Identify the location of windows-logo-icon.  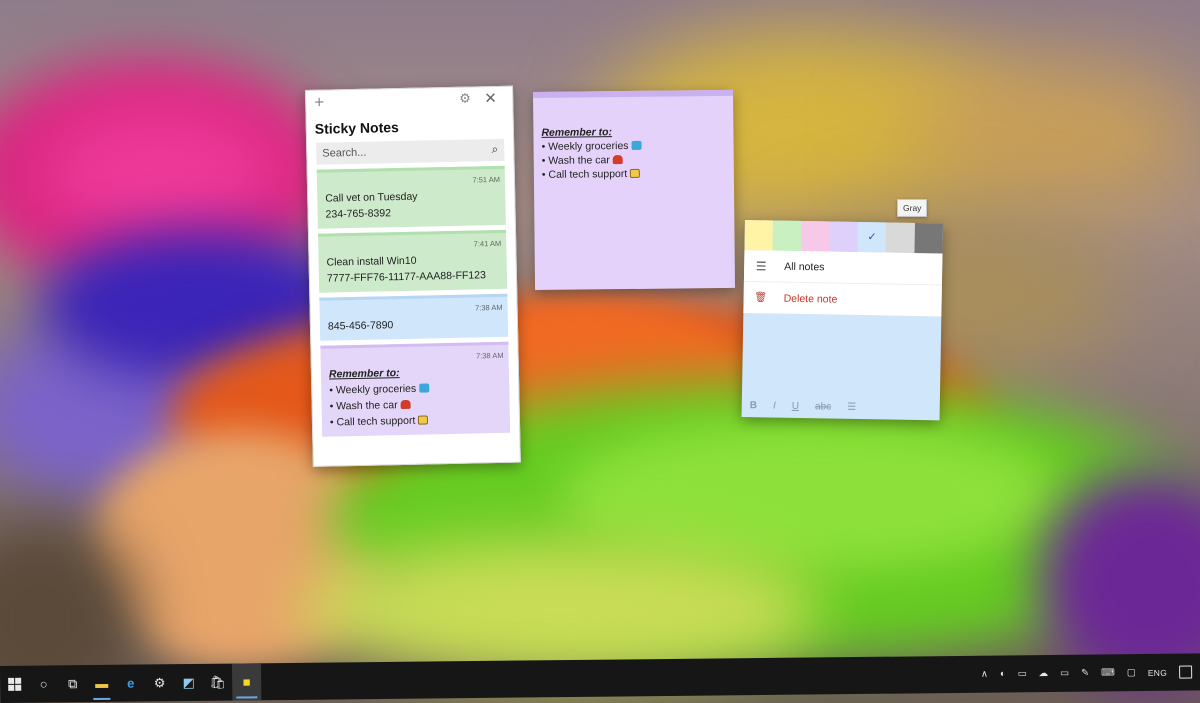
(15, 684).